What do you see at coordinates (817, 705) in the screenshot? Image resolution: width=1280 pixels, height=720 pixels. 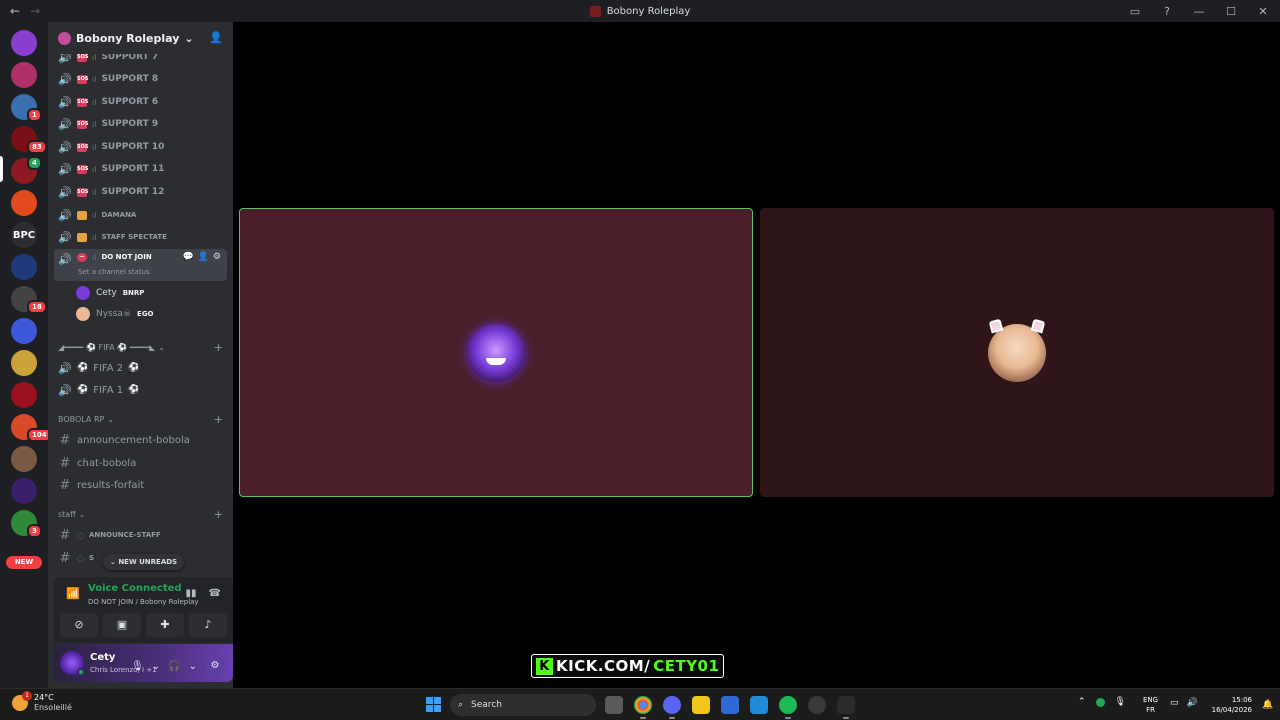 I see `steam-icon` at bounding box center [817, 705].